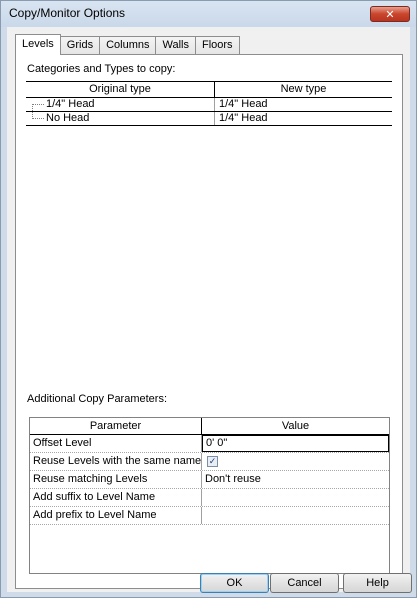 The width and height of the screenshot is (417, 598). Describe the element at coordinates (295, 497) in the screenshot. I see `suffix-field` at that location.